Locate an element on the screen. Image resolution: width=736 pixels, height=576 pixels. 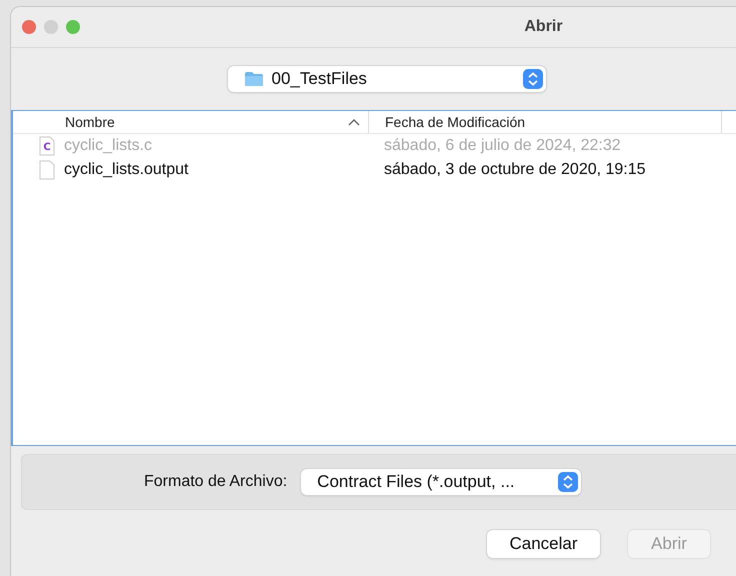
folder-dropdown: 00_TestFiles is located at coordinates (387, 79).